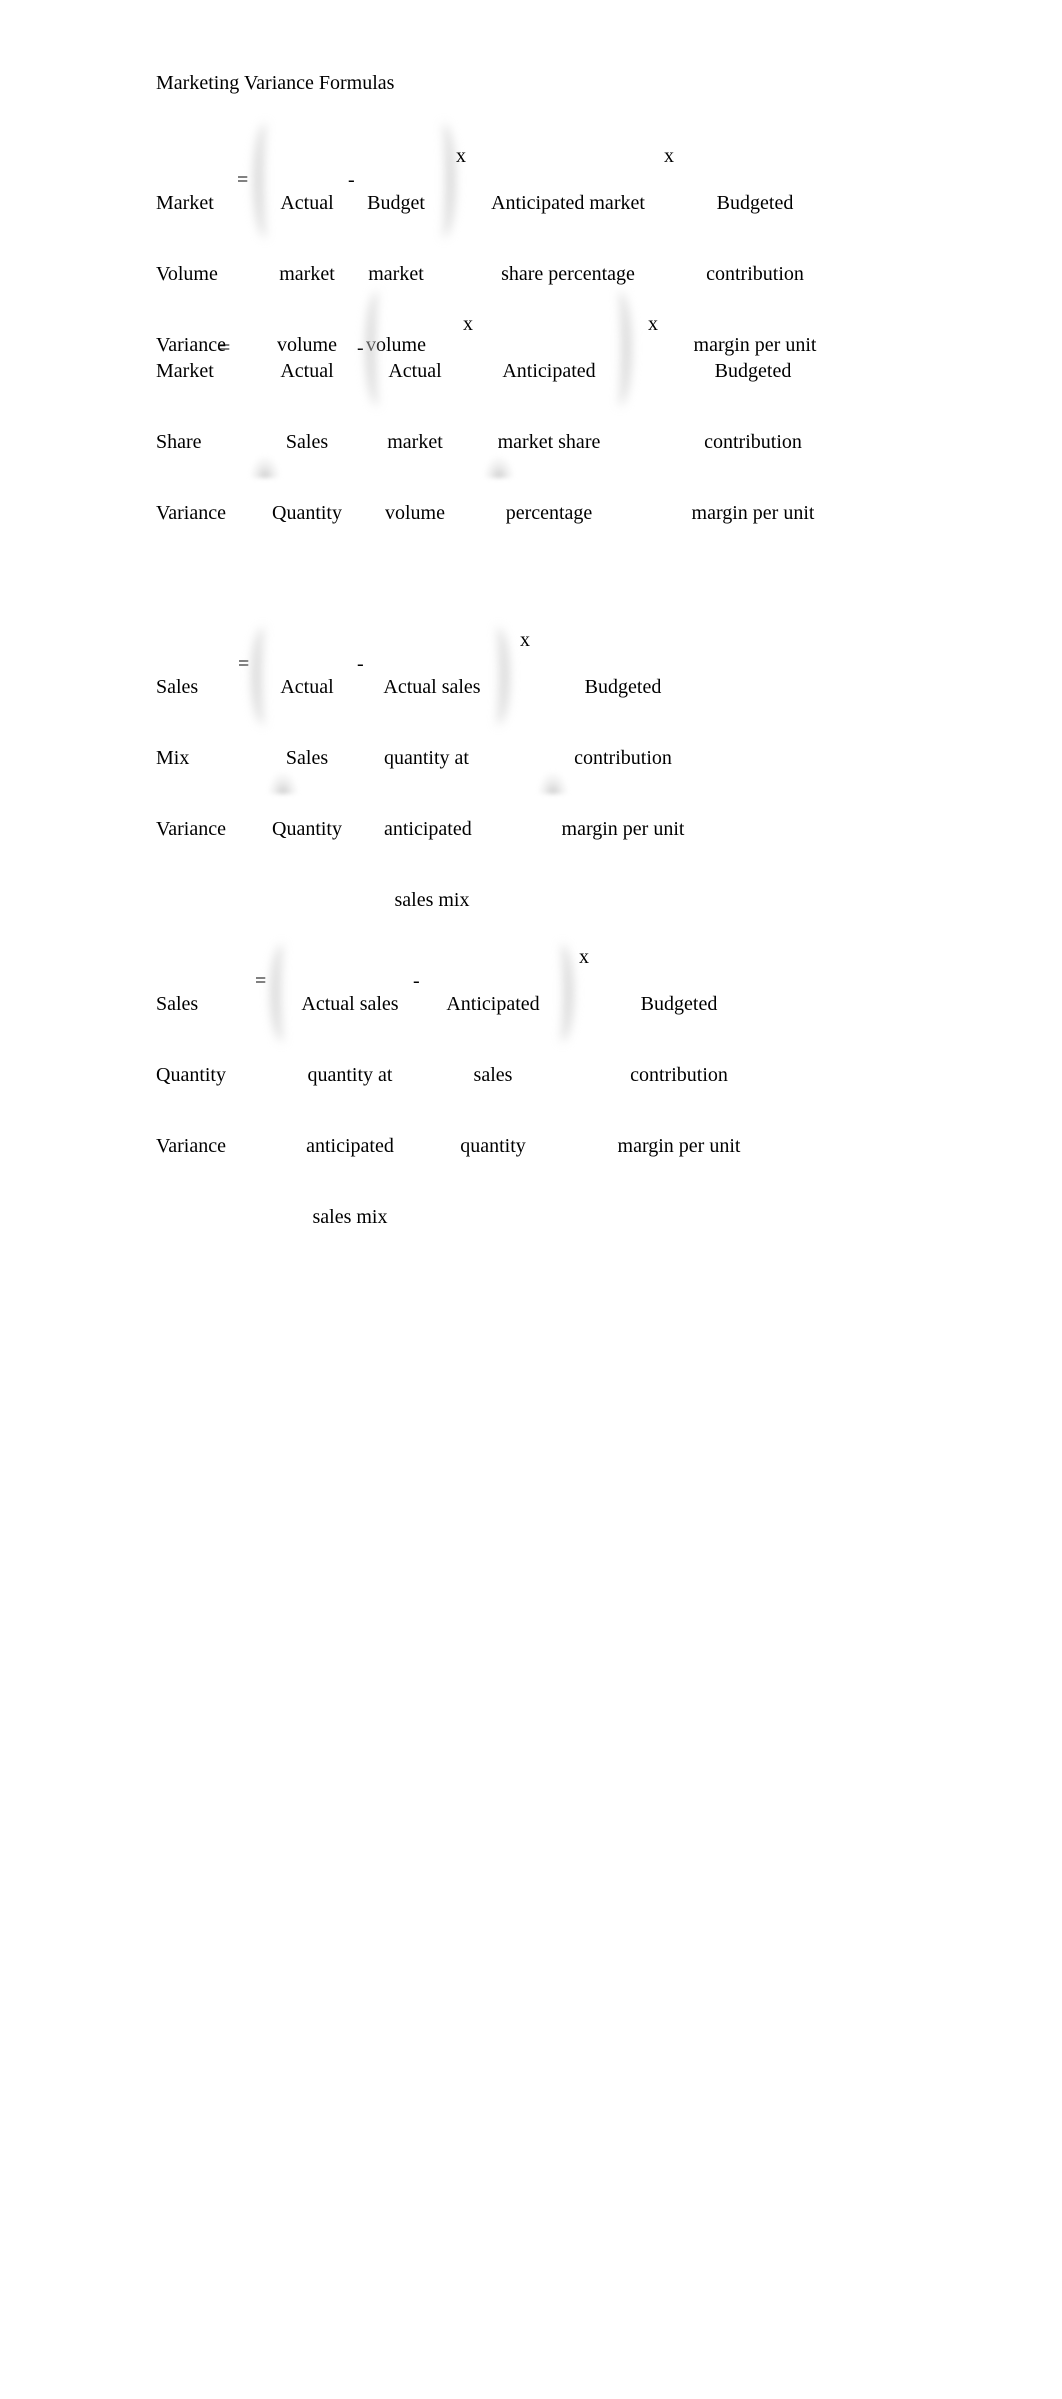 The height and width of the screenshot is (2399, 1062). I want to click on term-line: Anticipated, so click(493, 1004).